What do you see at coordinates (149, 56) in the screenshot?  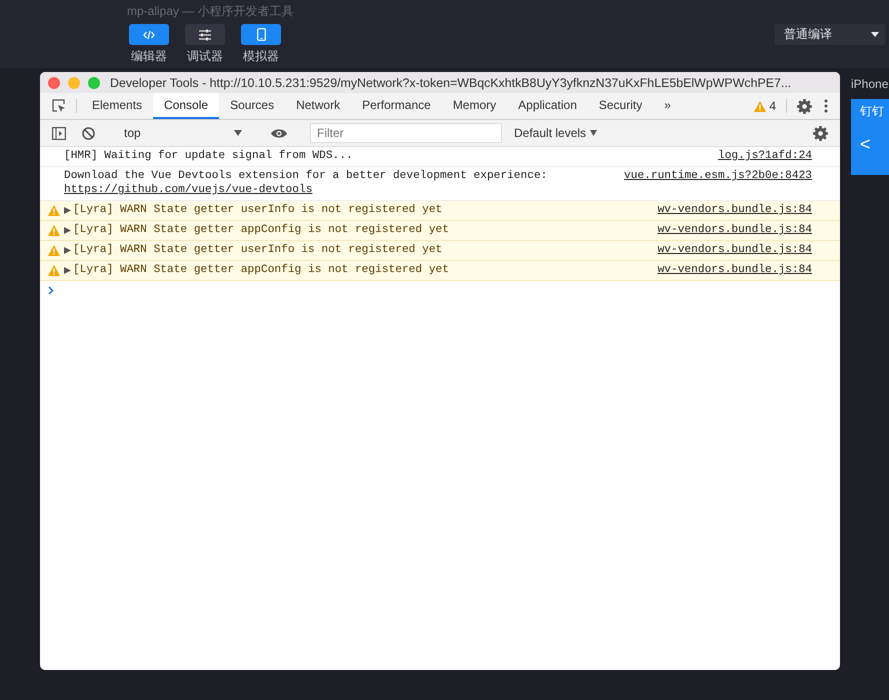 I see `mode-label: 编辑器` at bounding box center [149, 56].